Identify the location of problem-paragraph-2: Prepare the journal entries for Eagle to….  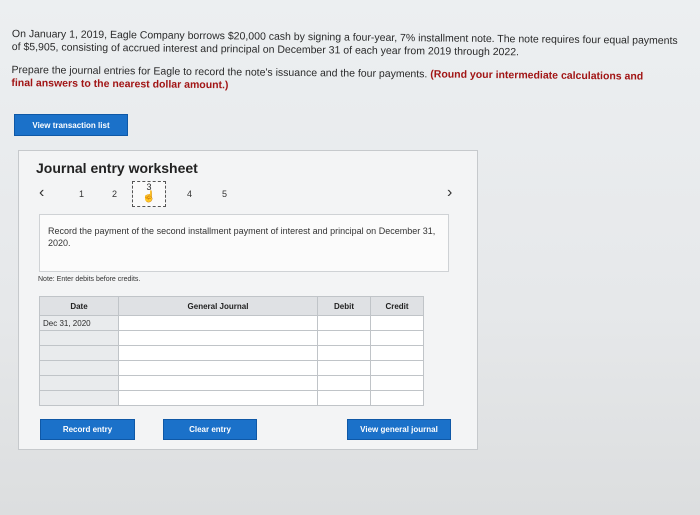
(327, 77).